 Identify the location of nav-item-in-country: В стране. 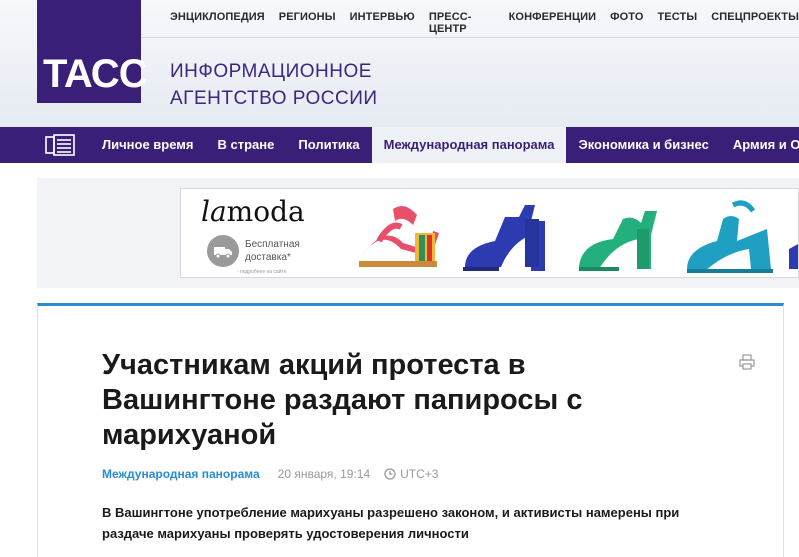
(246, 145).